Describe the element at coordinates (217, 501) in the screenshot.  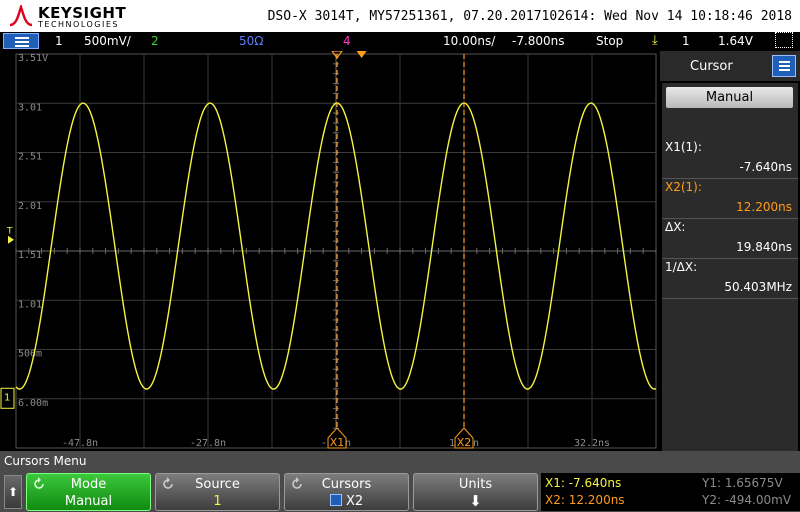
I see `source-softkey-value: 1` at that location.